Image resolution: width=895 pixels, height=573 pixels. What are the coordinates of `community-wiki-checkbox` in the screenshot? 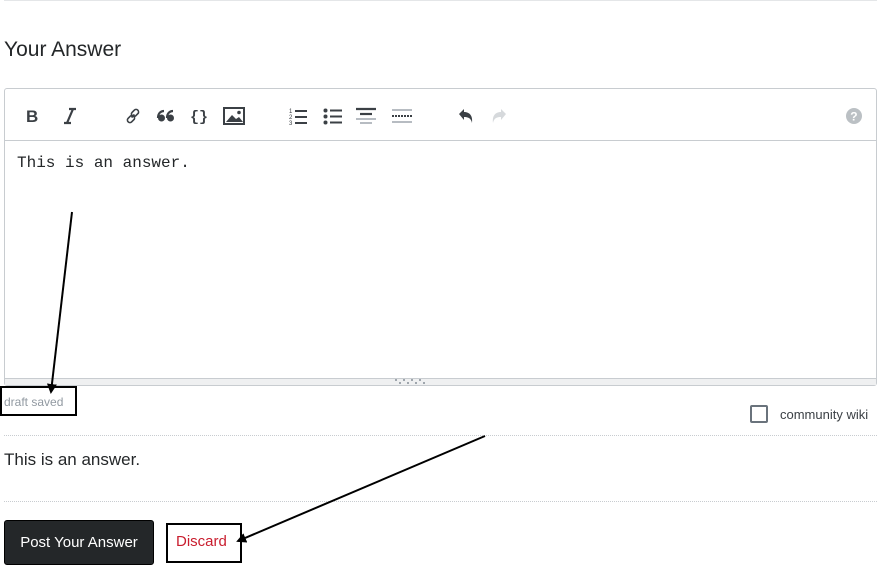 It's located at (759, 414).